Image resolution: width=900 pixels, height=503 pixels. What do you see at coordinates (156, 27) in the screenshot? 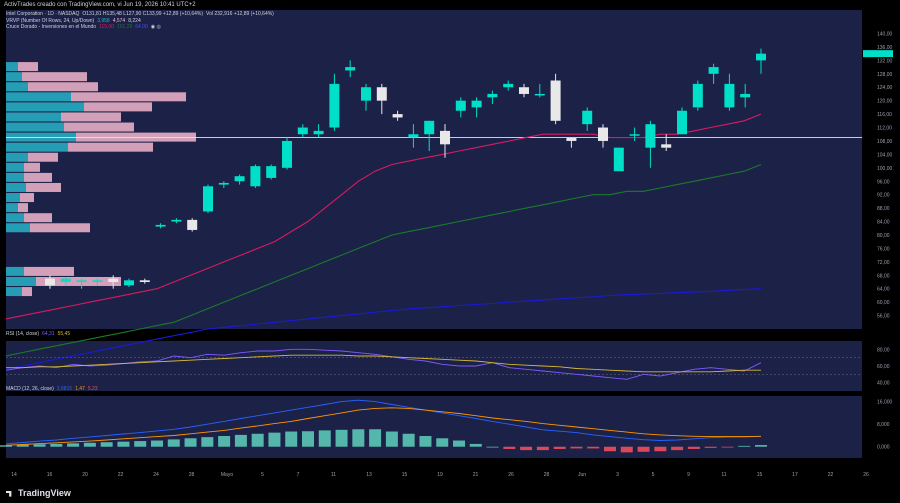
I see `eye-icon: ◉ ◎` at bounding box center [156, 27].